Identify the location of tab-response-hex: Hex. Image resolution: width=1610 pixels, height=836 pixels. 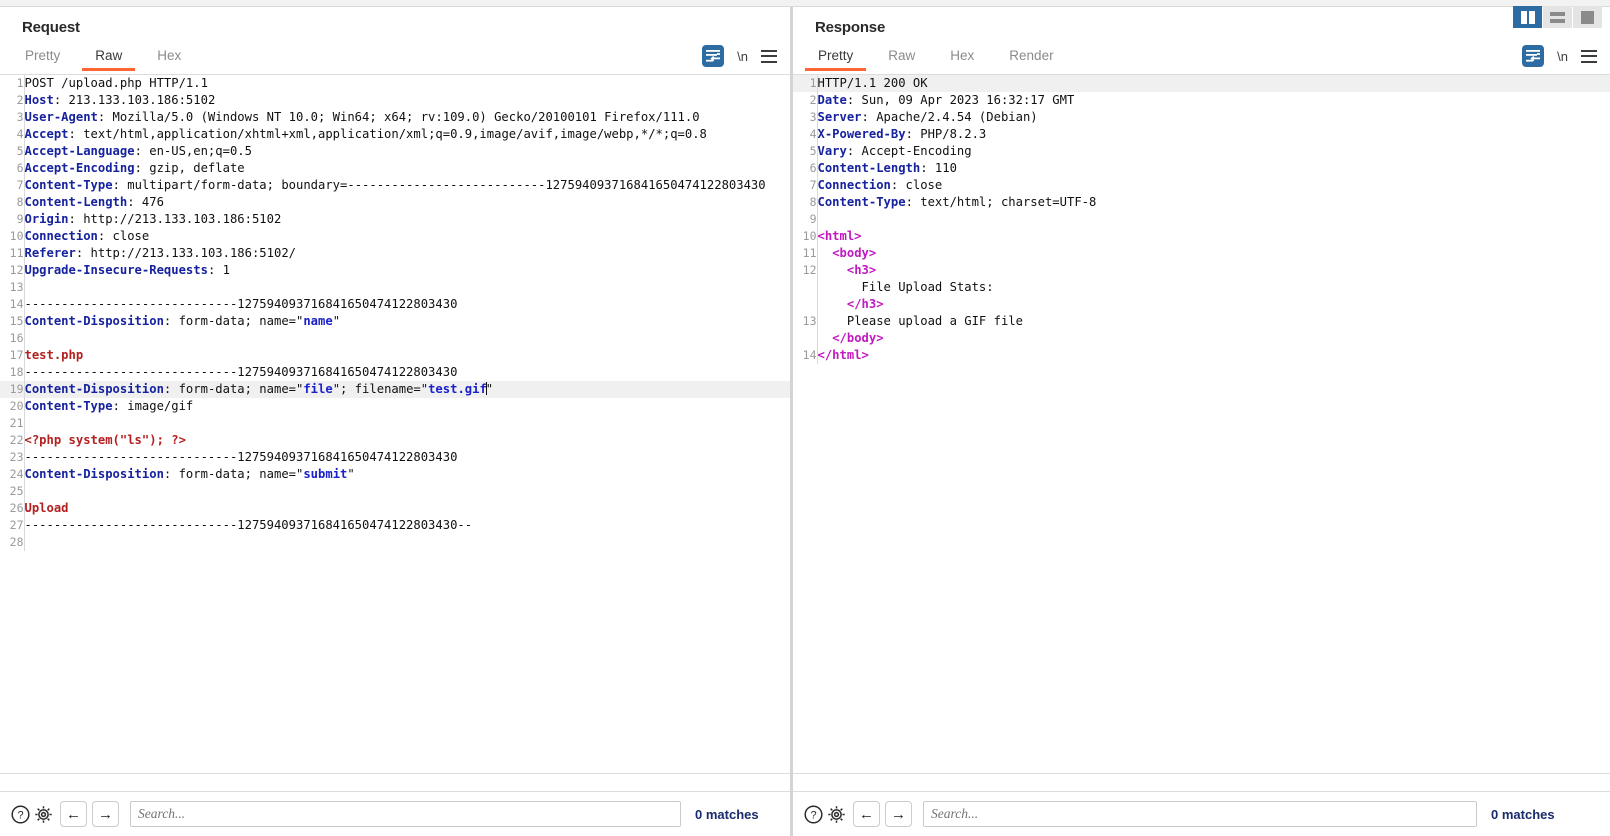
(962, 57).